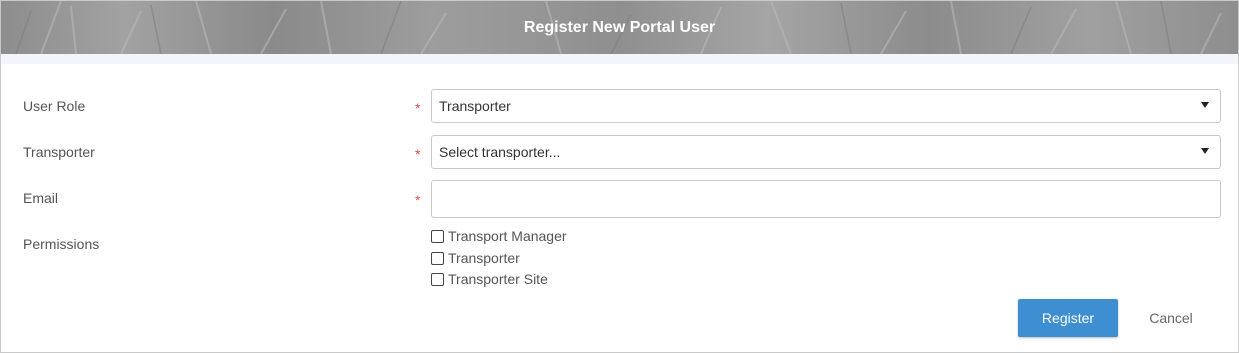 This screenshot has height=353, width=1239. Describe the element at coordinates (418, 200) in the screenshot. I see `email-required-mark: *` at that location.